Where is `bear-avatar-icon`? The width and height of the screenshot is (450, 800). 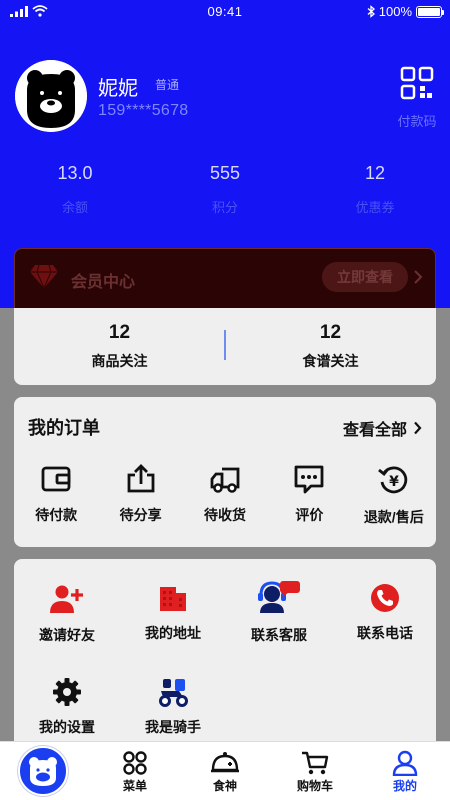
bear-avatar-icon is located at coordinates (51, 96).